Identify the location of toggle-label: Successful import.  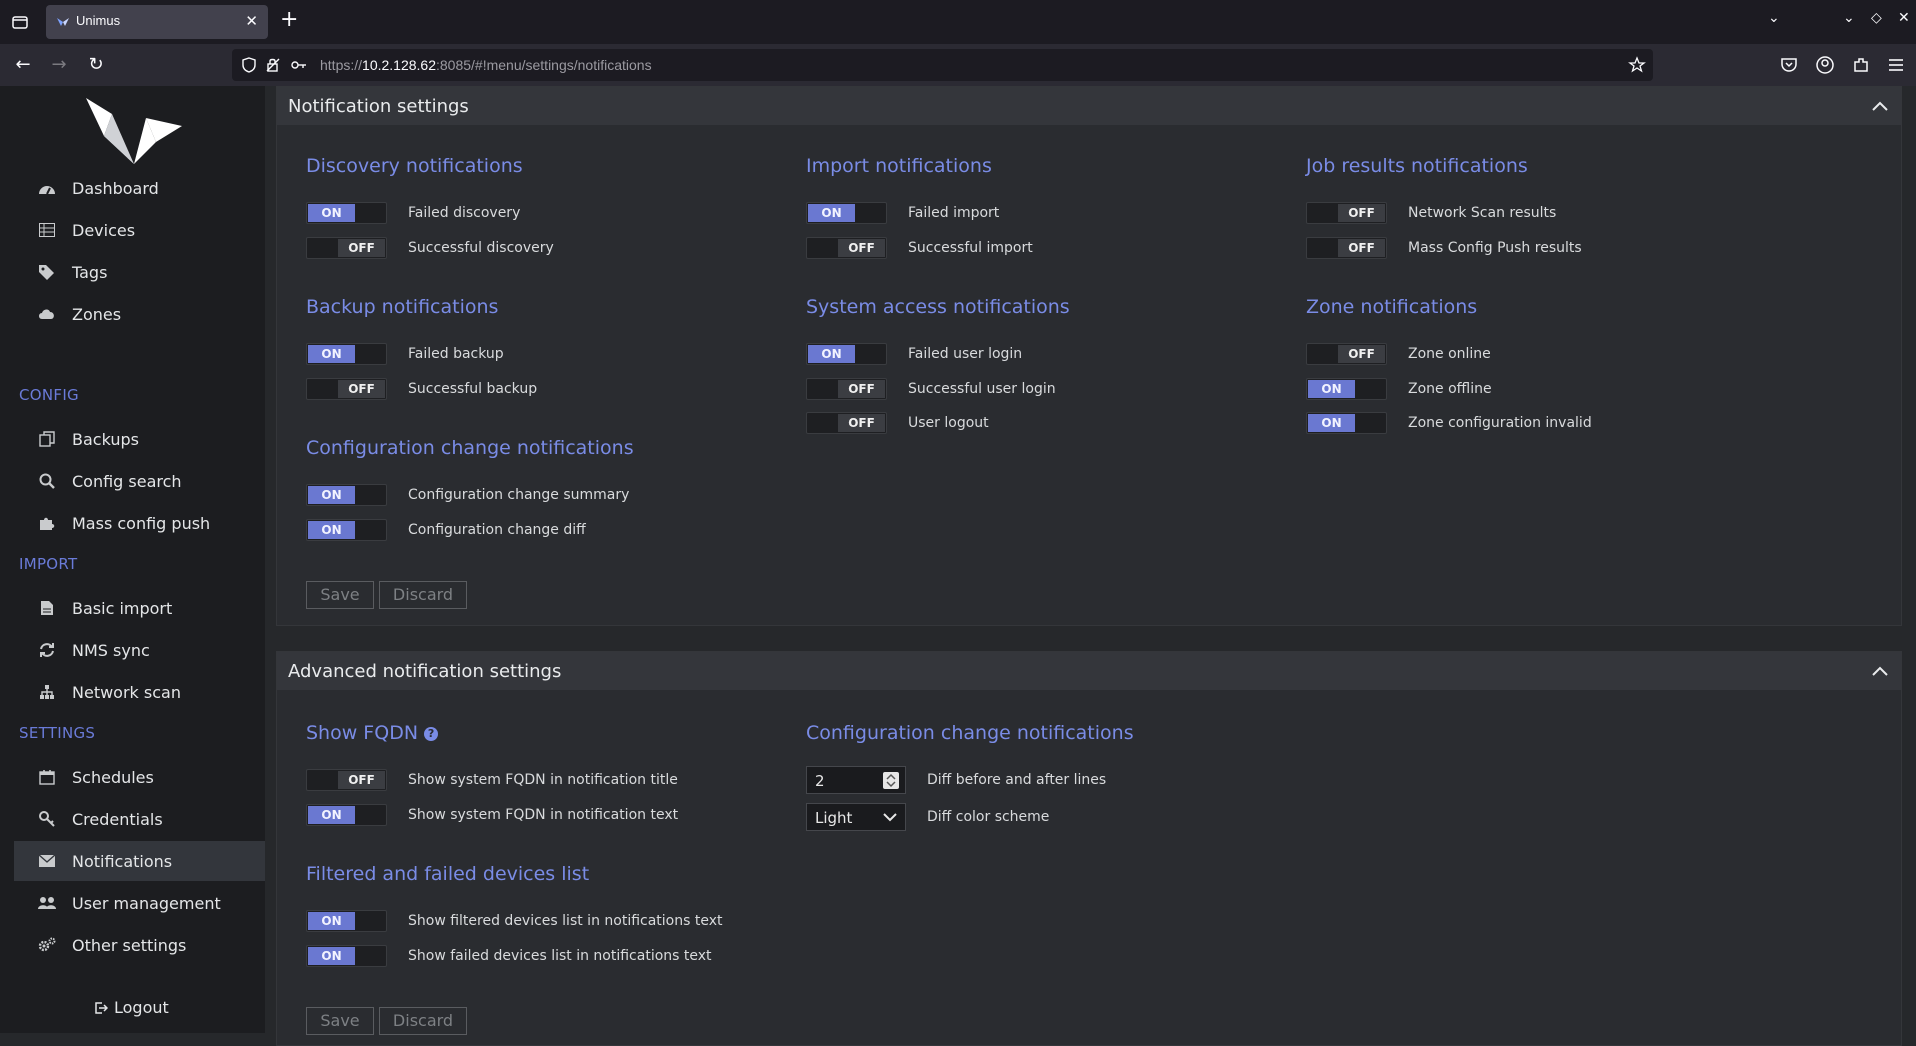
(970, 248).